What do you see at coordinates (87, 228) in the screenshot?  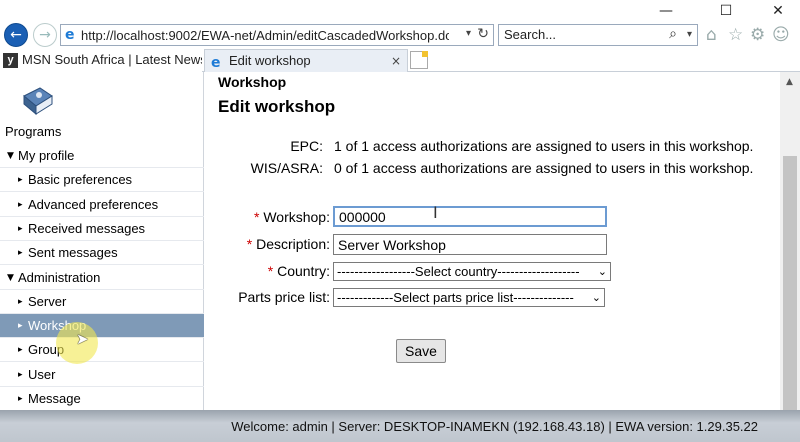 I see `sidebar-item-label: Received messages` at bounding box center [87, 228].